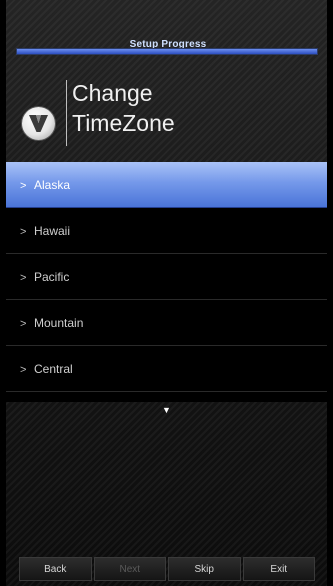  What do you see at coordinates (166, 323) in the screenshot?
I see `timezone-item-mountain: > Mountain` at bounding box center [166, 323].